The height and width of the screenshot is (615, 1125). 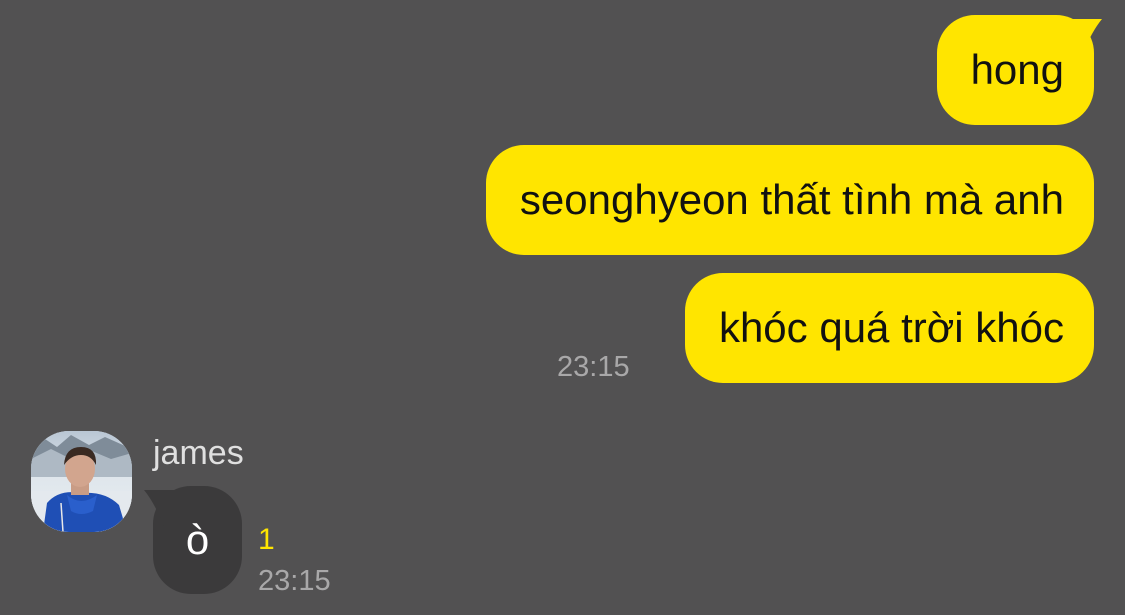 I want to click on incoming-timestamp: 23:15, so click(x=294, y=581).